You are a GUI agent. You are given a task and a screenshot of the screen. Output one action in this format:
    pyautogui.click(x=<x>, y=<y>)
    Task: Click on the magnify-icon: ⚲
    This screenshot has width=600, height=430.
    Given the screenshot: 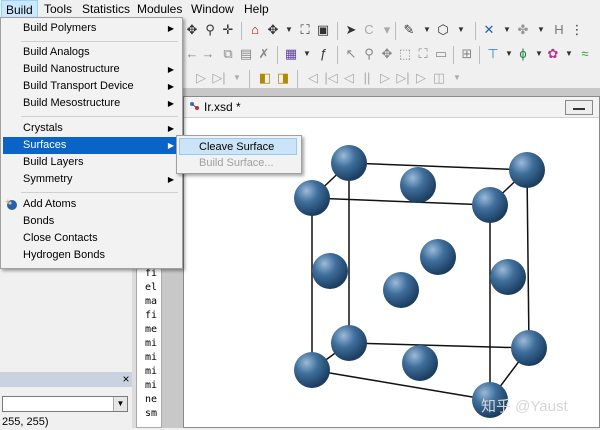 What is the action you would take?
    pyautogui.click(x=369, y=54)
    